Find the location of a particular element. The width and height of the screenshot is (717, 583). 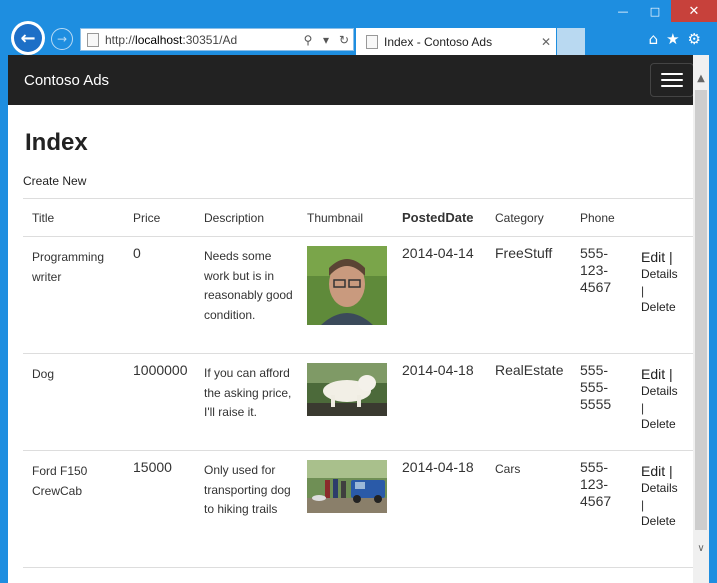

dropdown-icon: ▾ is located at coordinates (326, 40).